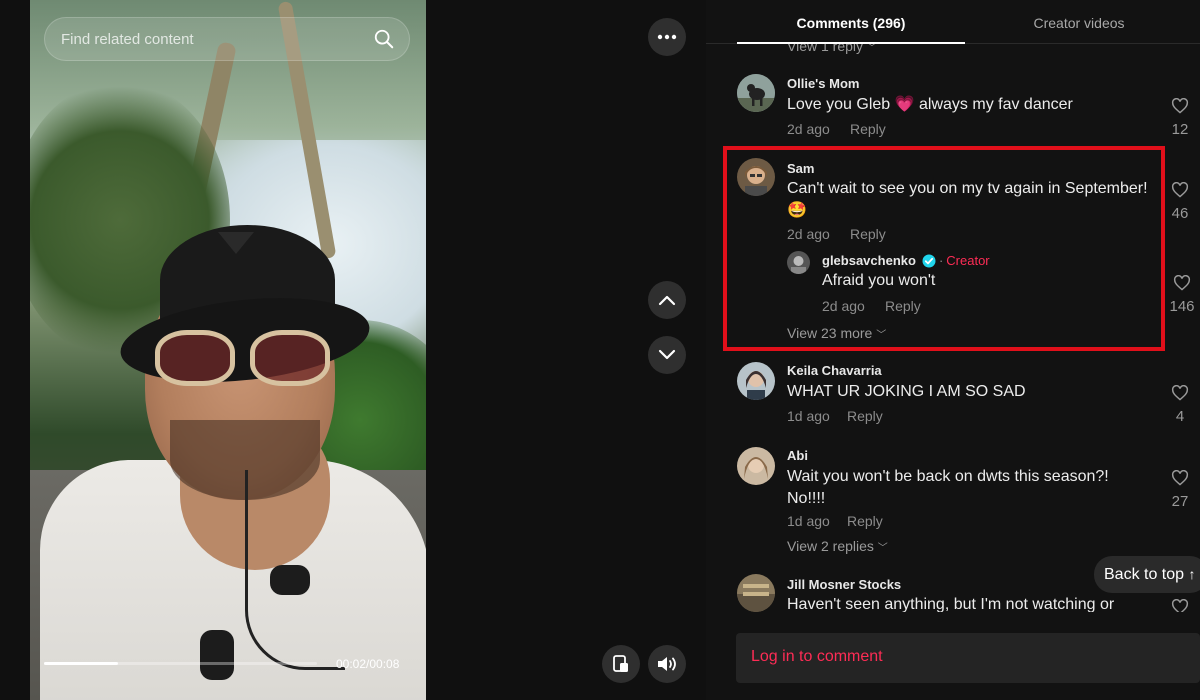  What do you see at coordinates (368, 664) in the screenshot?
I see `video-time: 00:02/00:08` at bounding box center [368, 664].